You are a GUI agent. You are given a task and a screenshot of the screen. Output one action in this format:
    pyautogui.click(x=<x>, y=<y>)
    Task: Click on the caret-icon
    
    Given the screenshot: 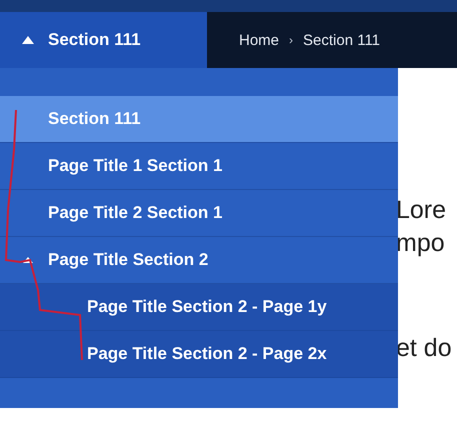 What is the action you would take?
    pyautogui.click(x=28, y=260)
    